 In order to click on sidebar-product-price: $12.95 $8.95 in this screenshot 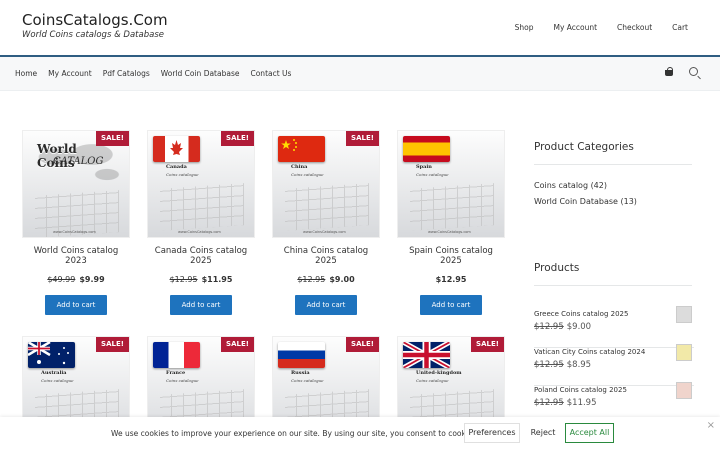, I will do `click(563, 365)`.